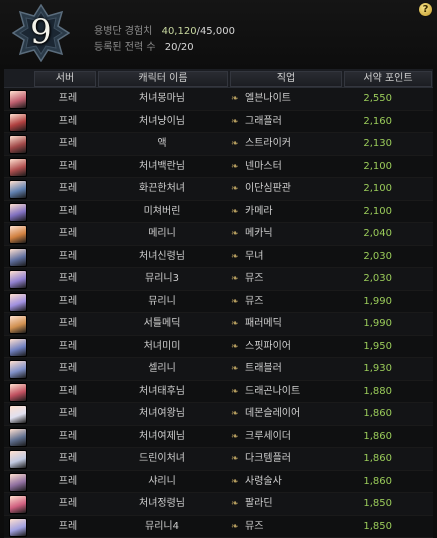  What do you see at coordinates (162, 233) in the screenshot?
I see `character-name-cell: 메리니` at bounding box center [162, 233].